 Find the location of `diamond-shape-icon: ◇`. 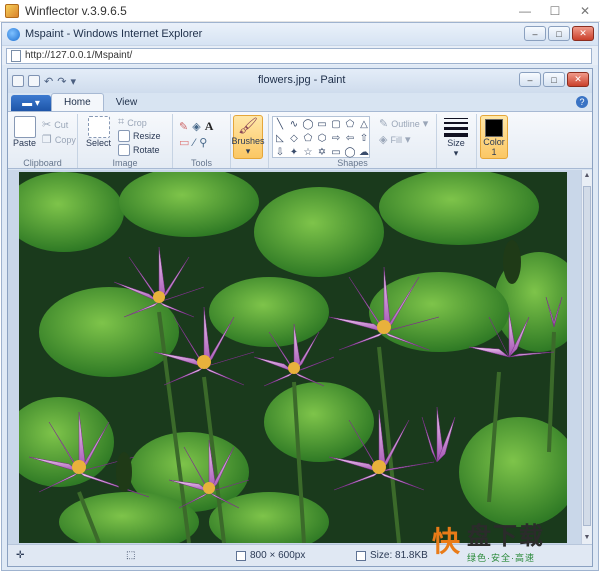

diamond-shape-icon: ◇ is located at coordinates (294, 138).